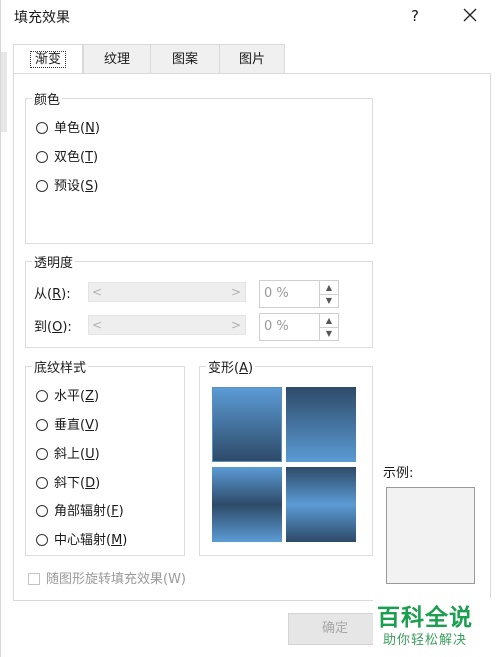  I want to click on from-transparency-slider: < >, so click(167, 292).